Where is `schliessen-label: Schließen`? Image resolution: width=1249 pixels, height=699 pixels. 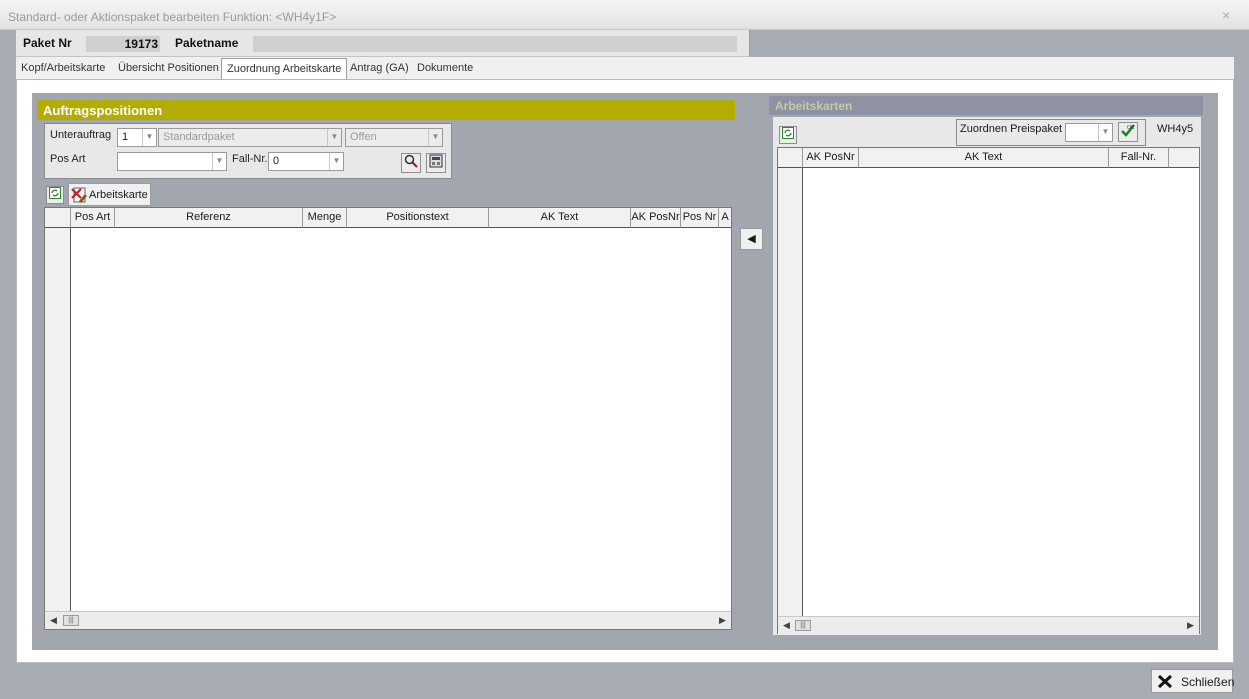 schliessen-label: Schließen is located at coordinates (1208, 682).